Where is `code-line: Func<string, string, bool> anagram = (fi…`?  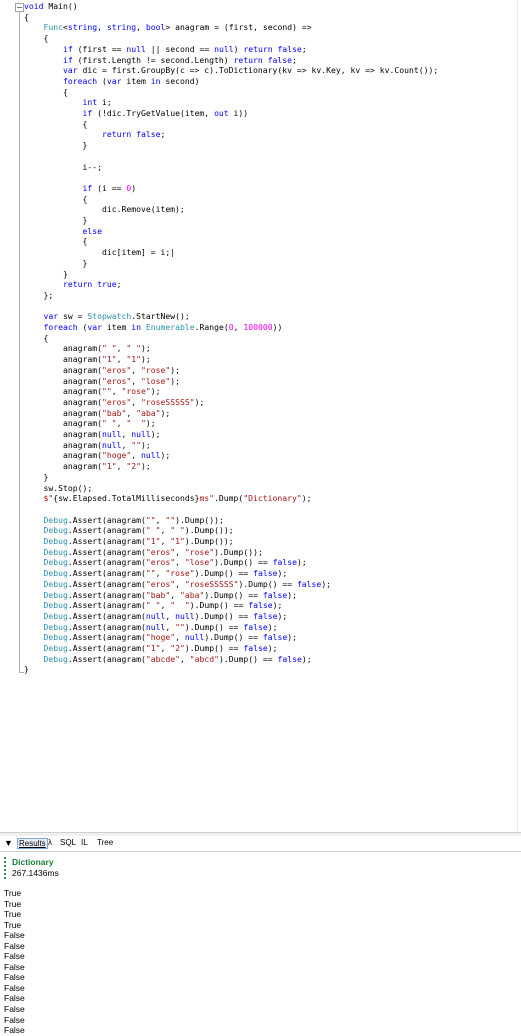 code-line: Func<string, string, bool> anagram = (fi… is located at coordinates (168, 27).